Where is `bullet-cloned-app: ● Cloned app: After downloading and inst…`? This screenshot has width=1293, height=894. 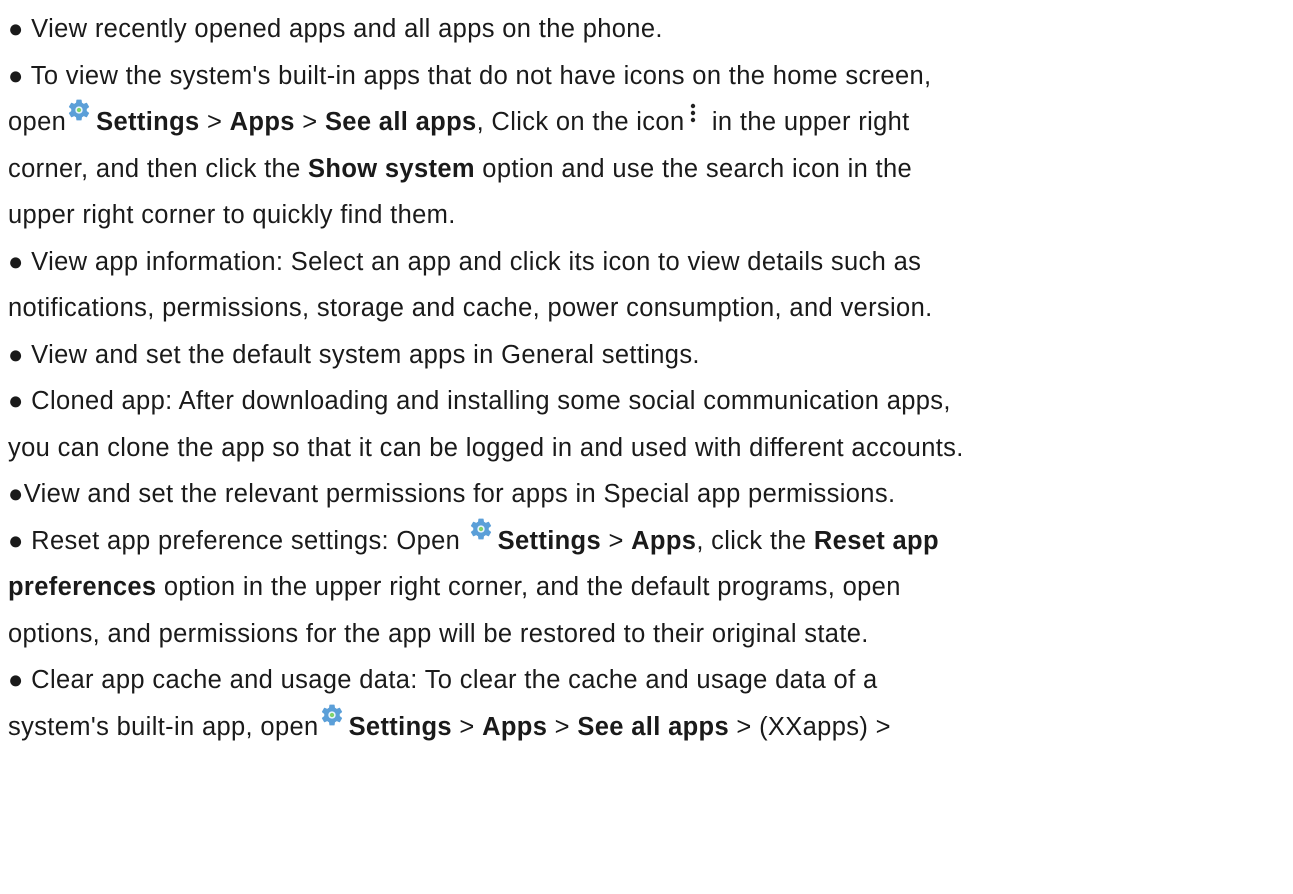
bullet-cloned-app: ● Cloned app: After downloading and inst… is located at coordinates (479, 401).